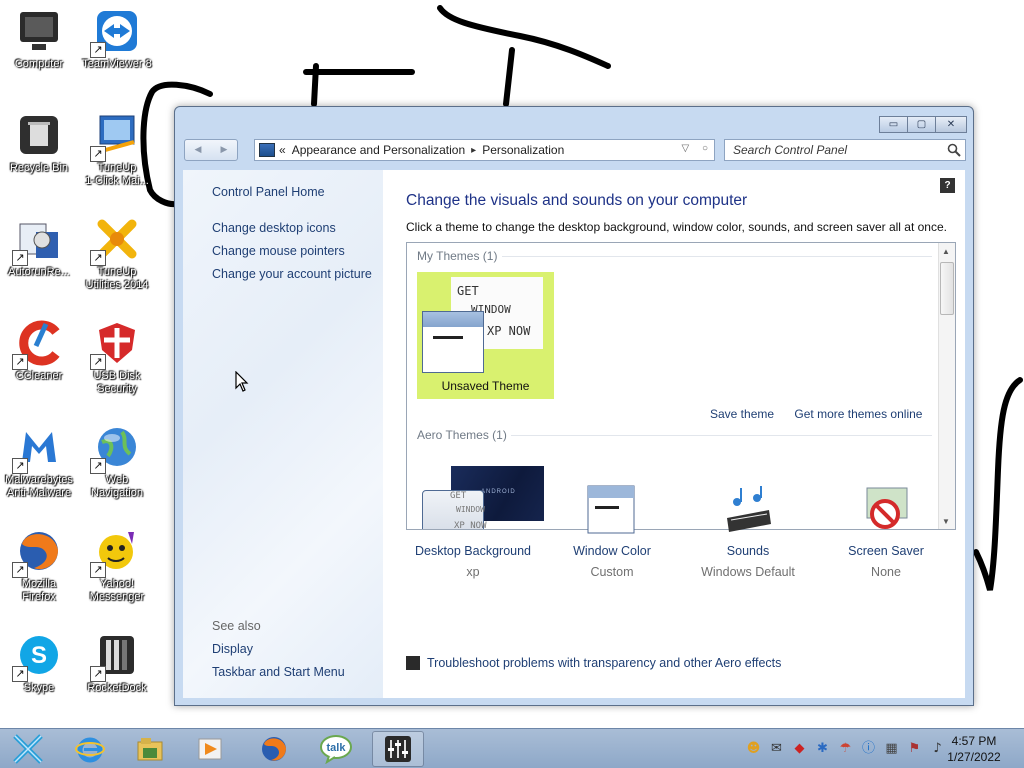 This screenshot has height=768, width=1024. What do you see at coordinates (39, 590) in the screenshot?
I see `desktop-icon-label: Mozilla Firefox` at bounding box center [39, 590].